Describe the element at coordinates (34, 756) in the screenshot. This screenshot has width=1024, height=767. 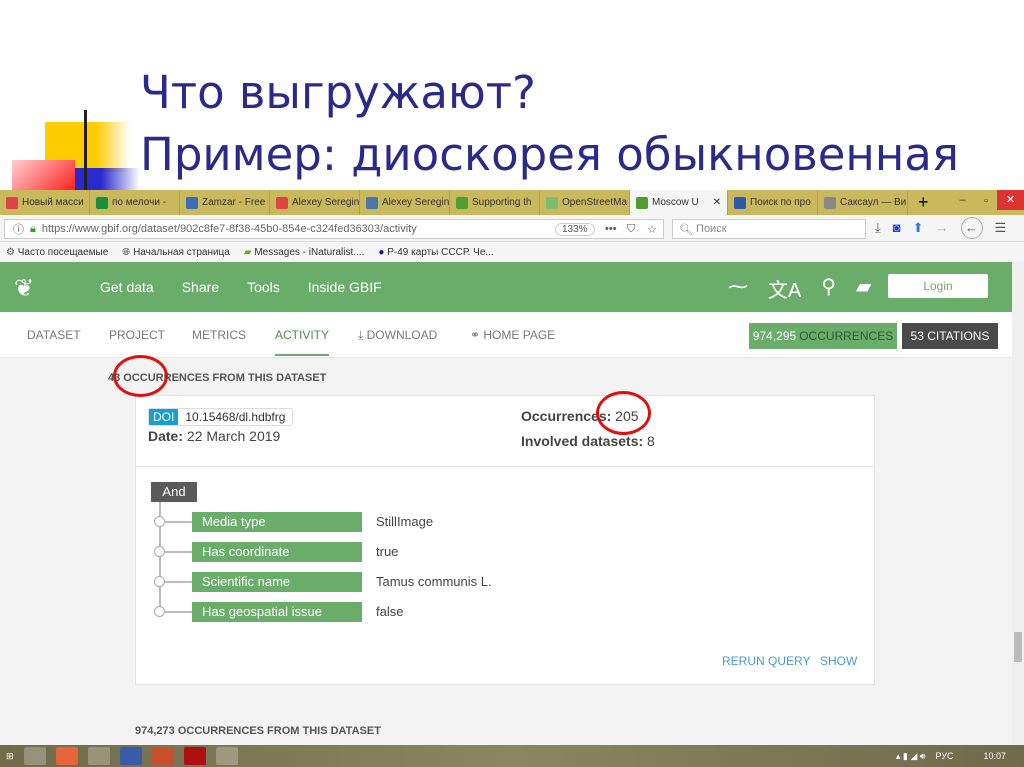
I see `taskbar-calculator-icon` at that location.